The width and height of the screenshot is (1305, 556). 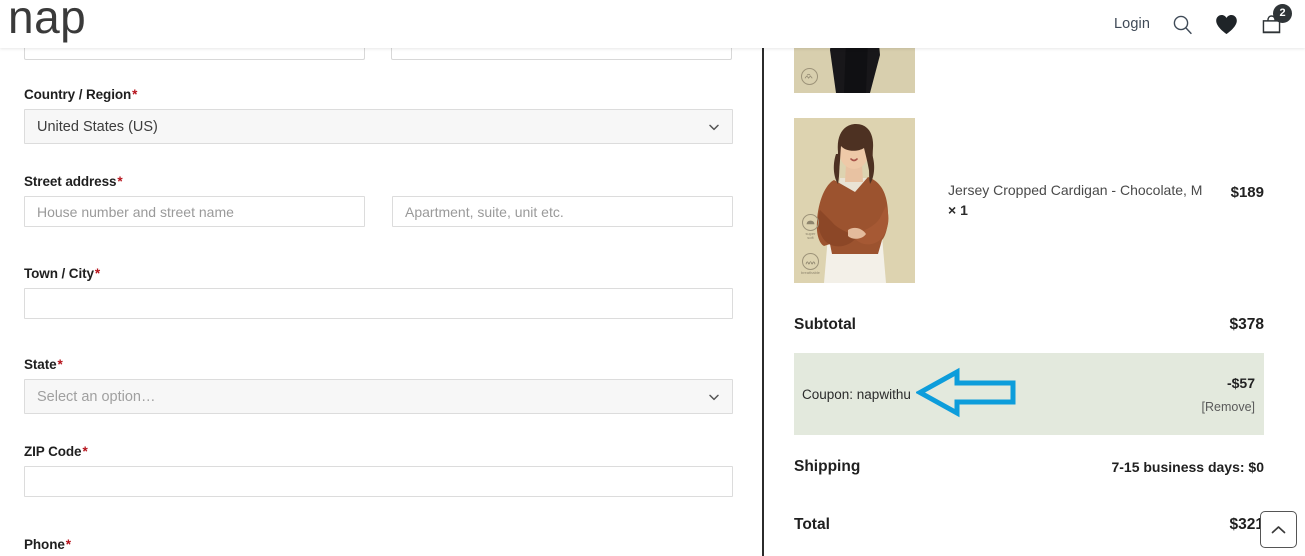 I want to click on street-address-line2-input, so click(x=562, y=211).